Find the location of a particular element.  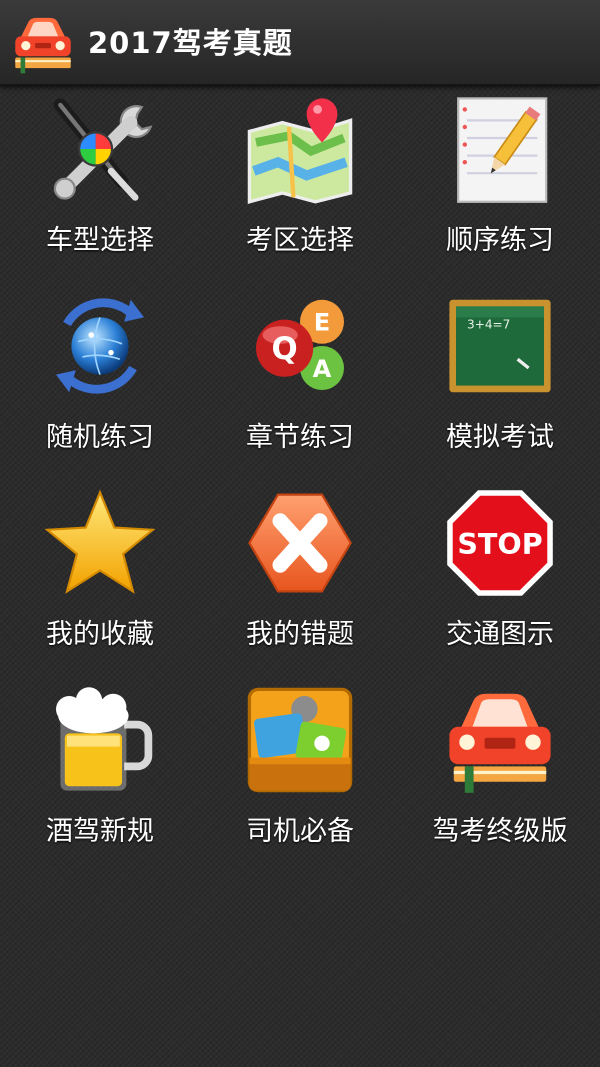

tools-wrench-screwdriver-icon is located at coordinates (103, 149).